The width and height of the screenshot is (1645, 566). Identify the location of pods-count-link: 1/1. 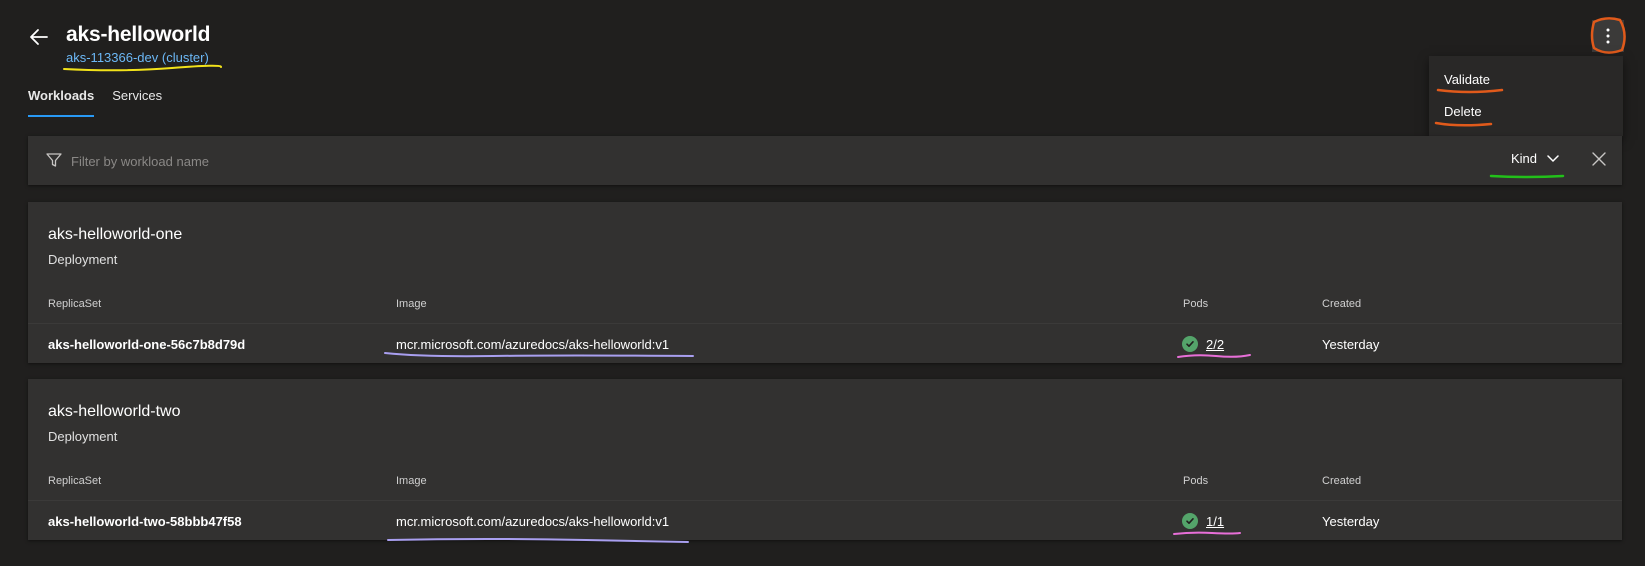
(1215, 521).